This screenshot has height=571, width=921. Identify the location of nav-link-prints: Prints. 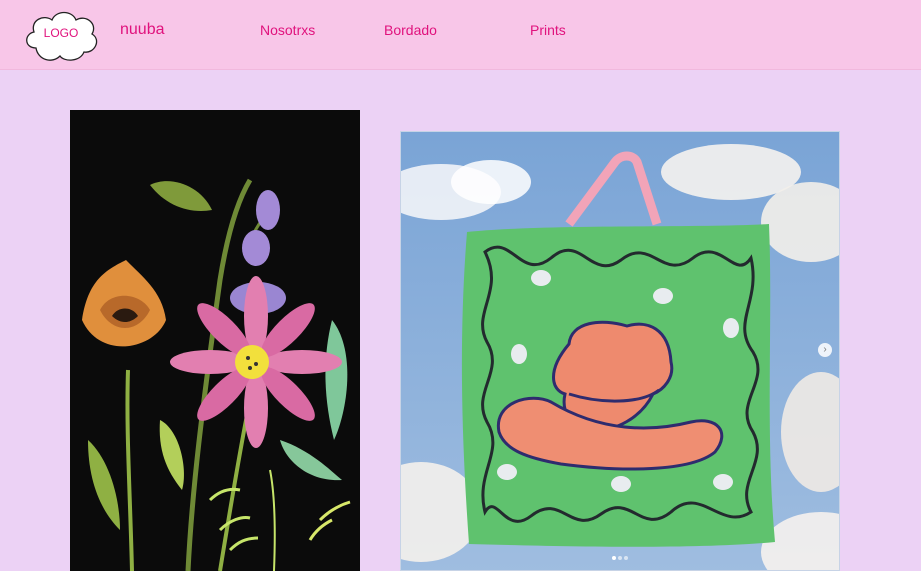
(548, 30).